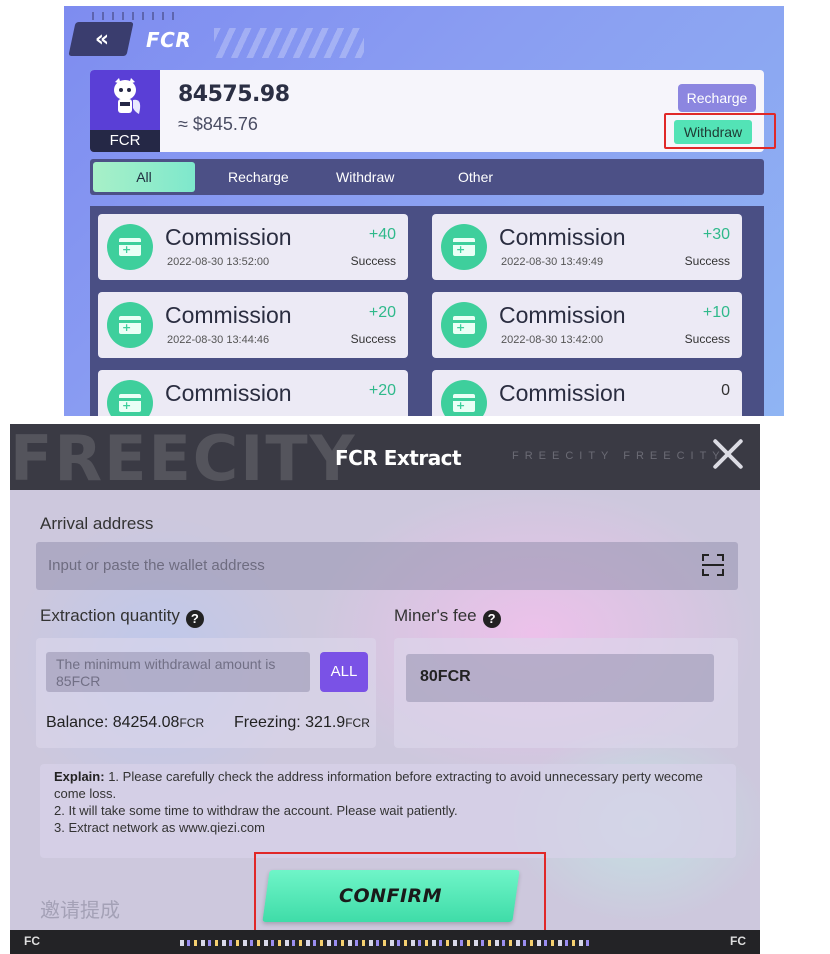  Describe the element at coordinates (400, 897) in the screenshot. I see `confirm-highlight-box` at that location.